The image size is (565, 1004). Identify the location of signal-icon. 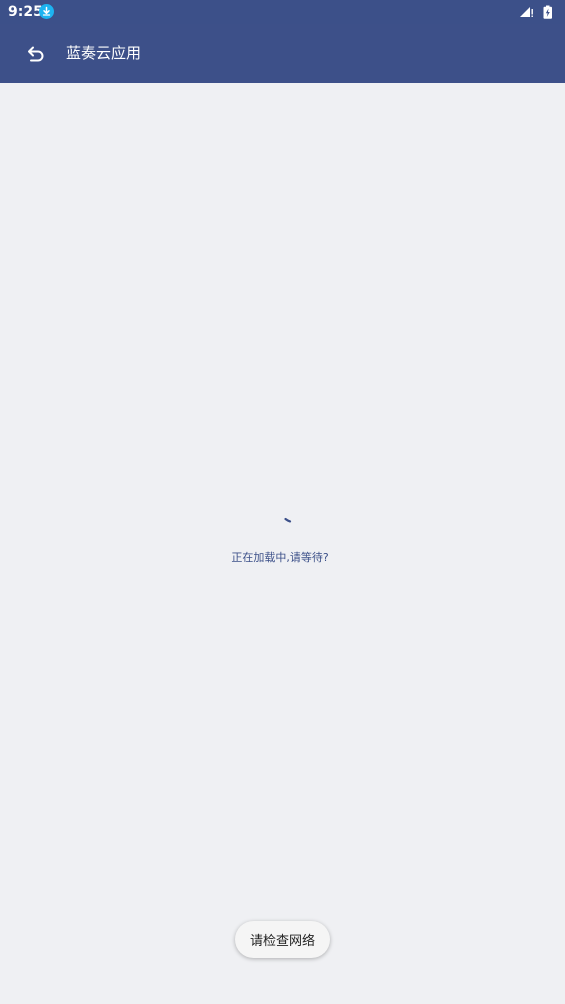
(526, 12).